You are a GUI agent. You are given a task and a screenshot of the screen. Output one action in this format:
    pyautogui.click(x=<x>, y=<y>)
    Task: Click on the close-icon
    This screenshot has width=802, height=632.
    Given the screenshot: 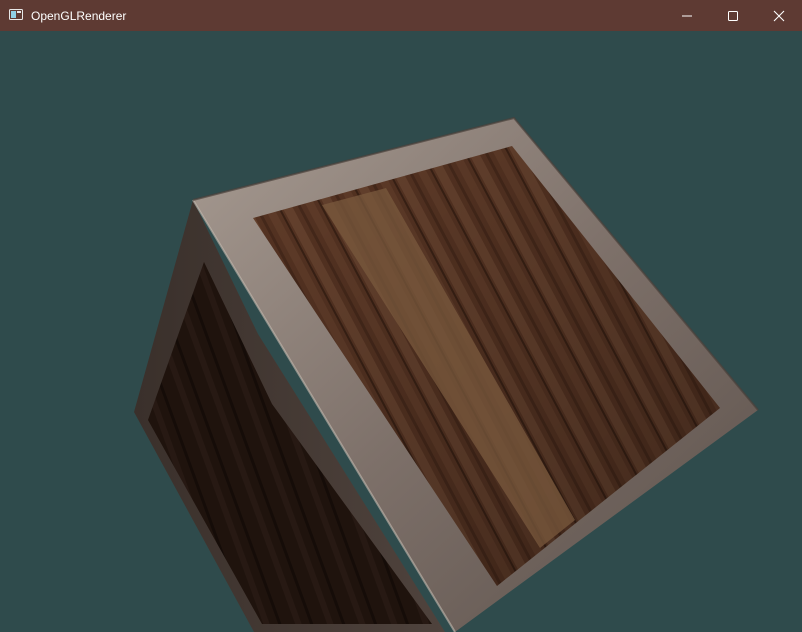 What is the action you would take?
    pyautogui.click(x=779, y=15)
    